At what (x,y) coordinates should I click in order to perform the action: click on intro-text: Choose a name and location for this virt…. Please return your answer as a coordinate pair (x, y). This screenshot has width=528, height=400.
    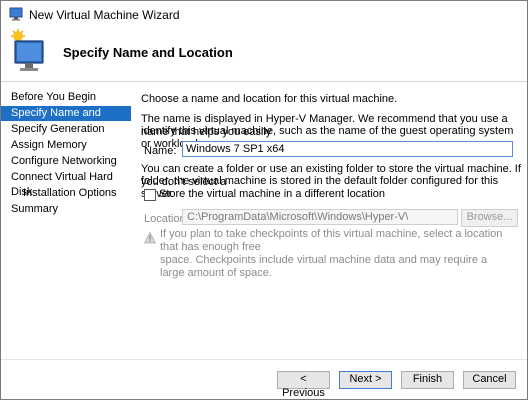
    Looking at the image, I should click on (269, 99).